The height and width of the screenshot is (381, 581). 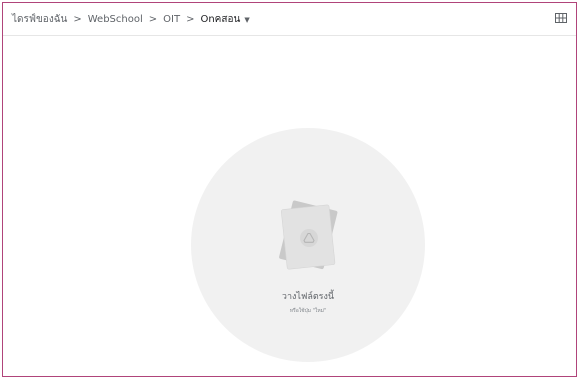 I want to click on breadcrumb: ไดรฟ์ของฉัน > WebSchool > OIT > Onคสอน ▼, so click(x=131, y=19).